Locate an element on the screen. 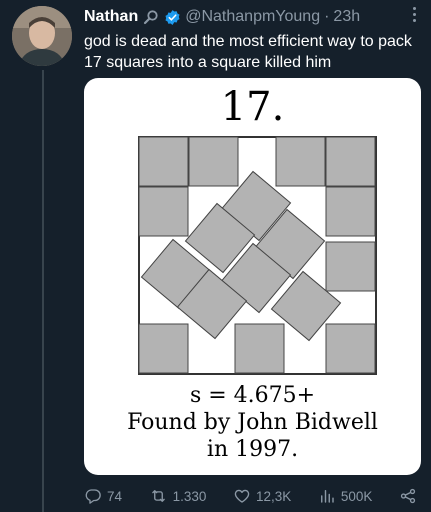 The width and height of the screenshot is (431, 512). tweet-actions: 74 1.330 12,3K 500K is located at coordinates (250, 496).